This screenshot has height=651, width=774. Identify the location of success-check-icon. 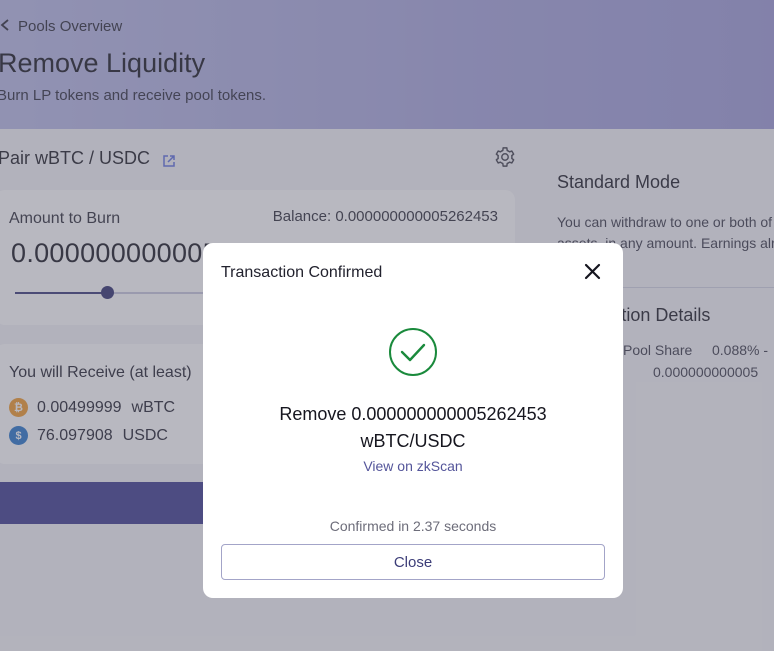
(413, 352).